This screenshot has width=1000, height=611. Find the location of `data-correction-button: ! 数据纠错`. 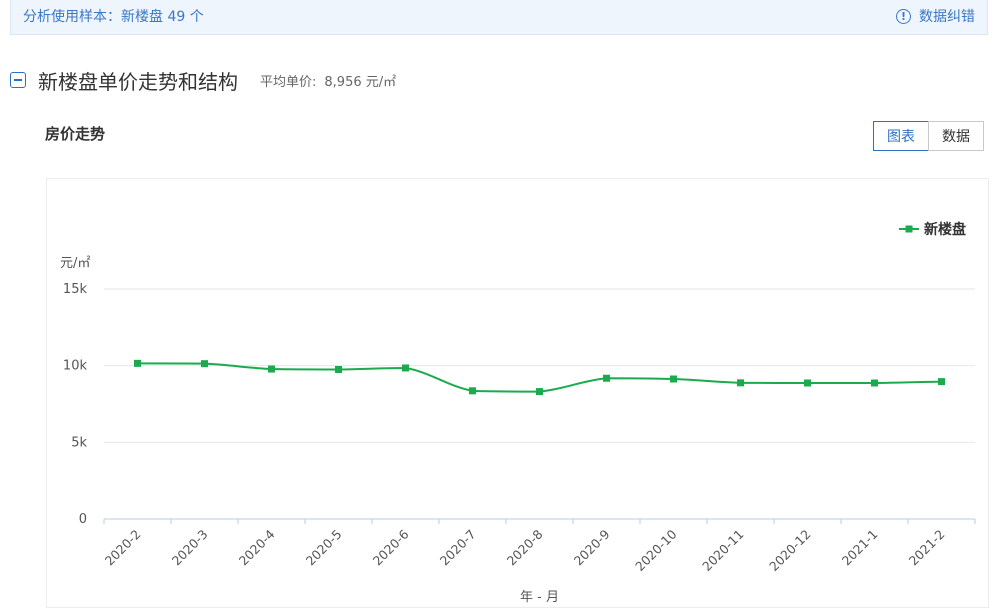

data-correction-button: ! 数据纠错 is located at coordinates (935, 16).